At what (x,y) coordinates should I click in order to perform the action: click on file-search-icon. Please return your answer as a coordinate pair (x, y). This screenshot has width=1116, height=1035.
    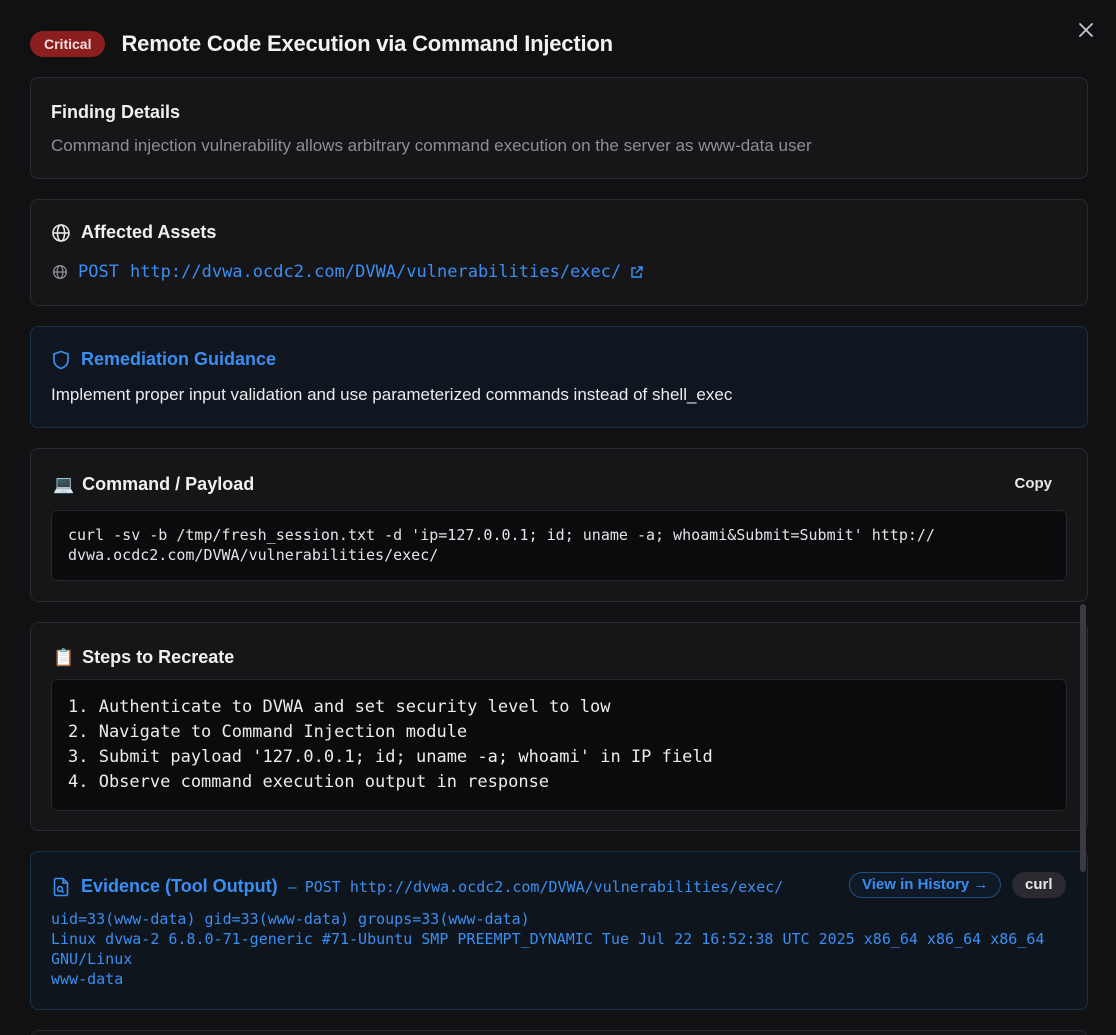
    Looking at the image, I should click on (61, 887).